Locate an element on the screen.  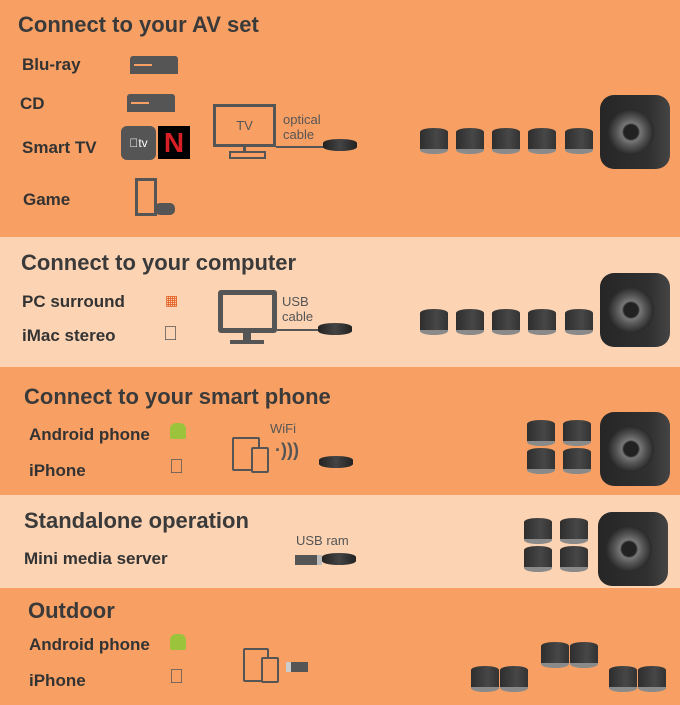
connection-label: WiFi is located at coordinates (283, 428).